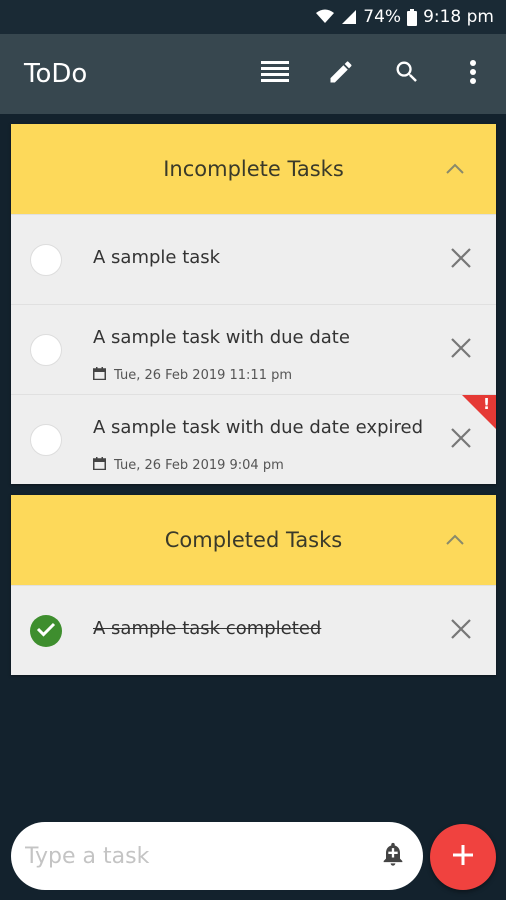  I want to click on list-view-button, so click(275, 74).